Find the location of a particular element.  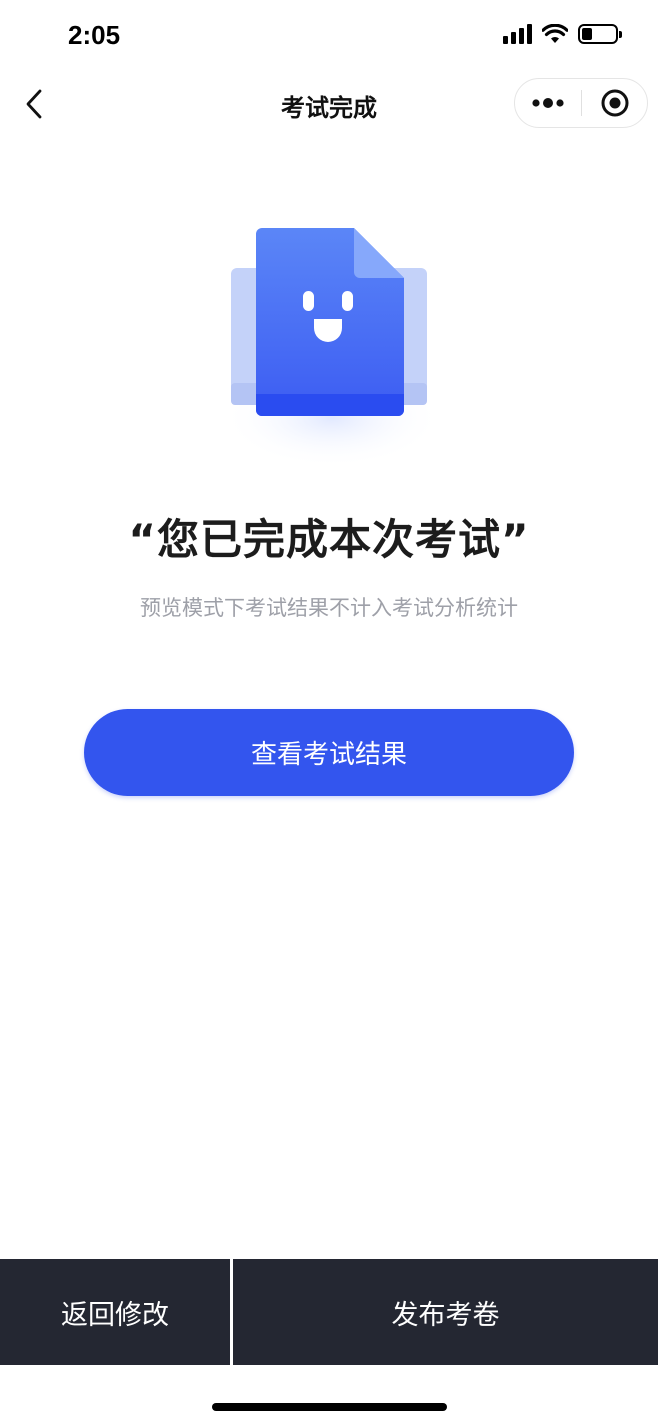

more-button is located at coordinates (548, 103).